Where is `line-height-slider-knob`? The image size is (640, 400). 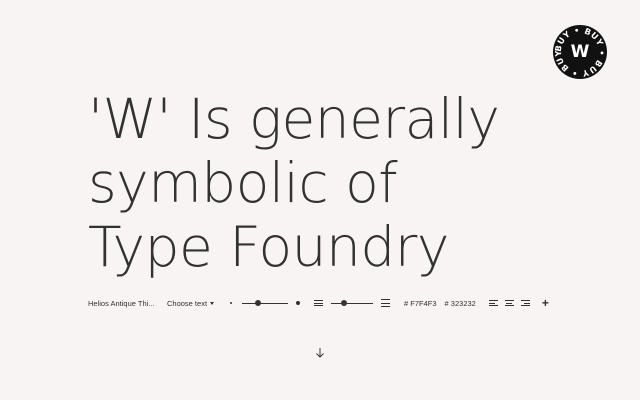
line-height-slider-knob is located at coordinates (343, 303).